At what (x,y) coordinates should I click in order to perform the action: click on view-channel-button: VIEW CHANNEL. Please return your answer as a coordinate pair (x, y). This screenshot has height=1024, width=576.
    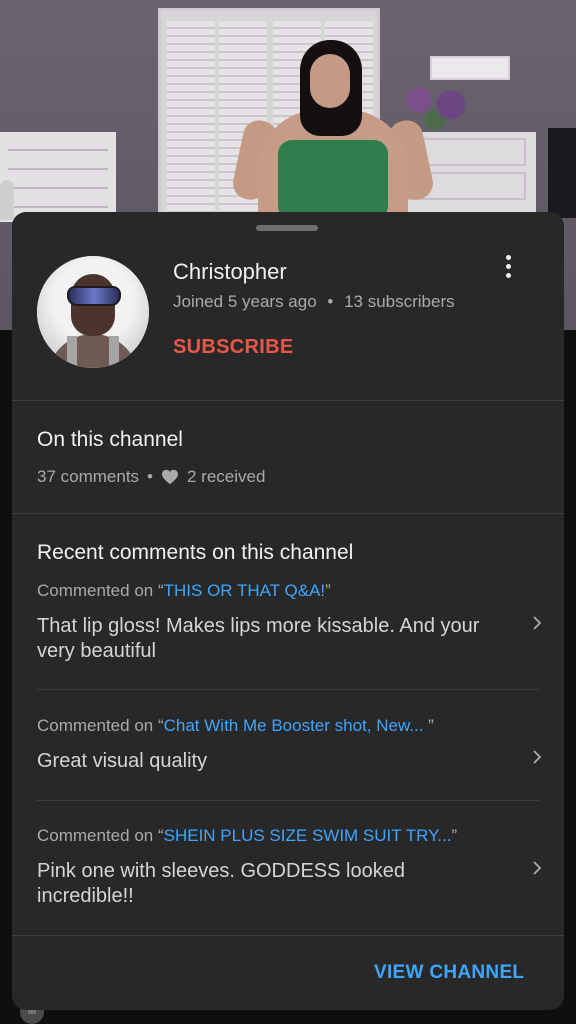
    Looking at the image, I should click on (449, 973).